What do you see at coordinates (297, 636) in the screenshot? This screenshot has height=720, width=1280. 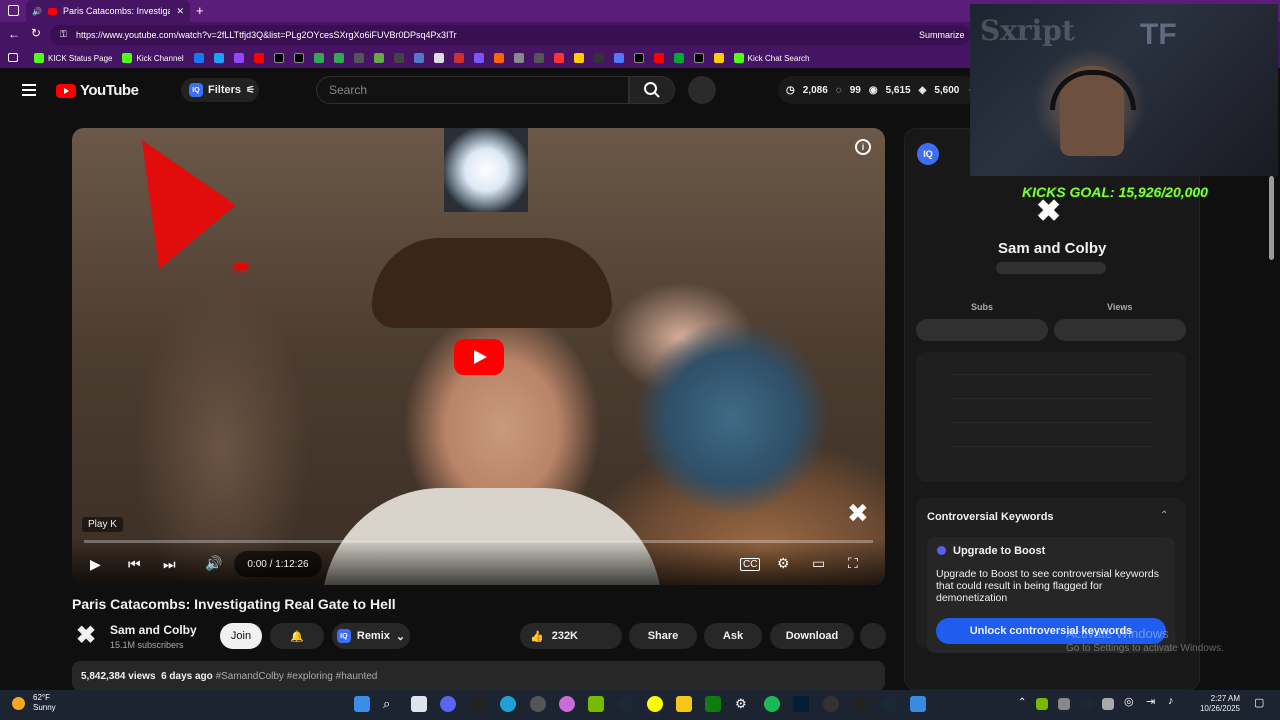 I see `notify-button: 🔔` at bounding box center [297, 636].